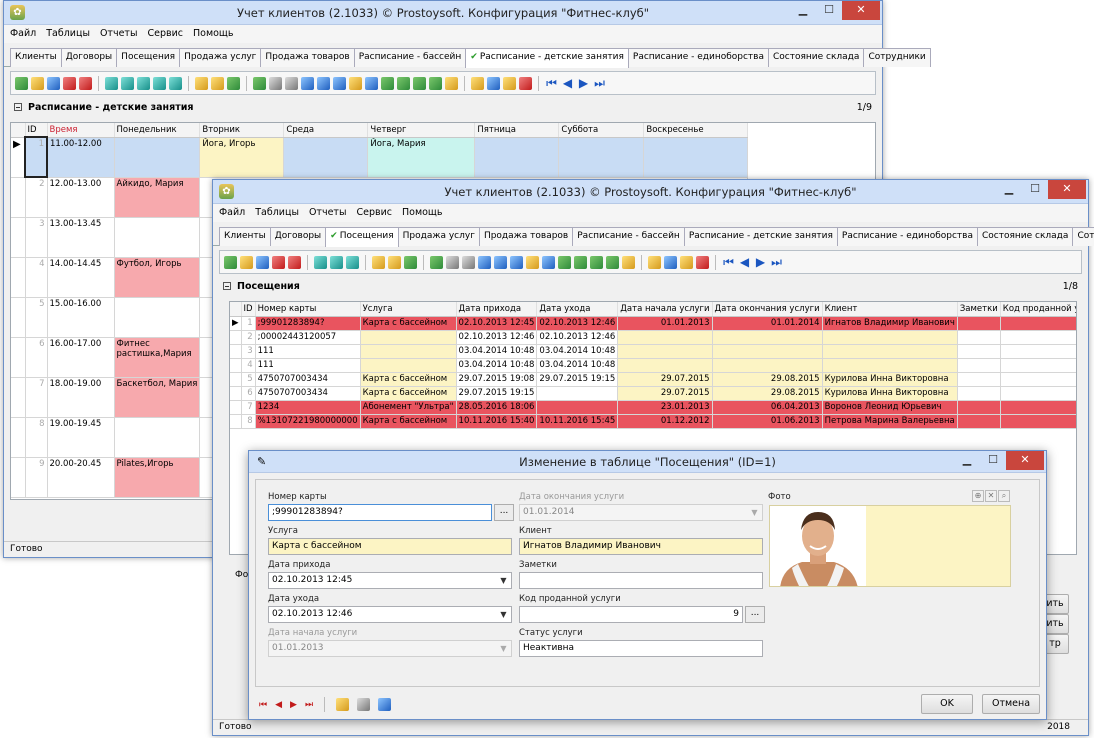 This screenshot has width=1094, height=738. Describe the element at coordinates (665, 407) in the screenshot. I see `cell-service-start: 23.01.2013` at that location.